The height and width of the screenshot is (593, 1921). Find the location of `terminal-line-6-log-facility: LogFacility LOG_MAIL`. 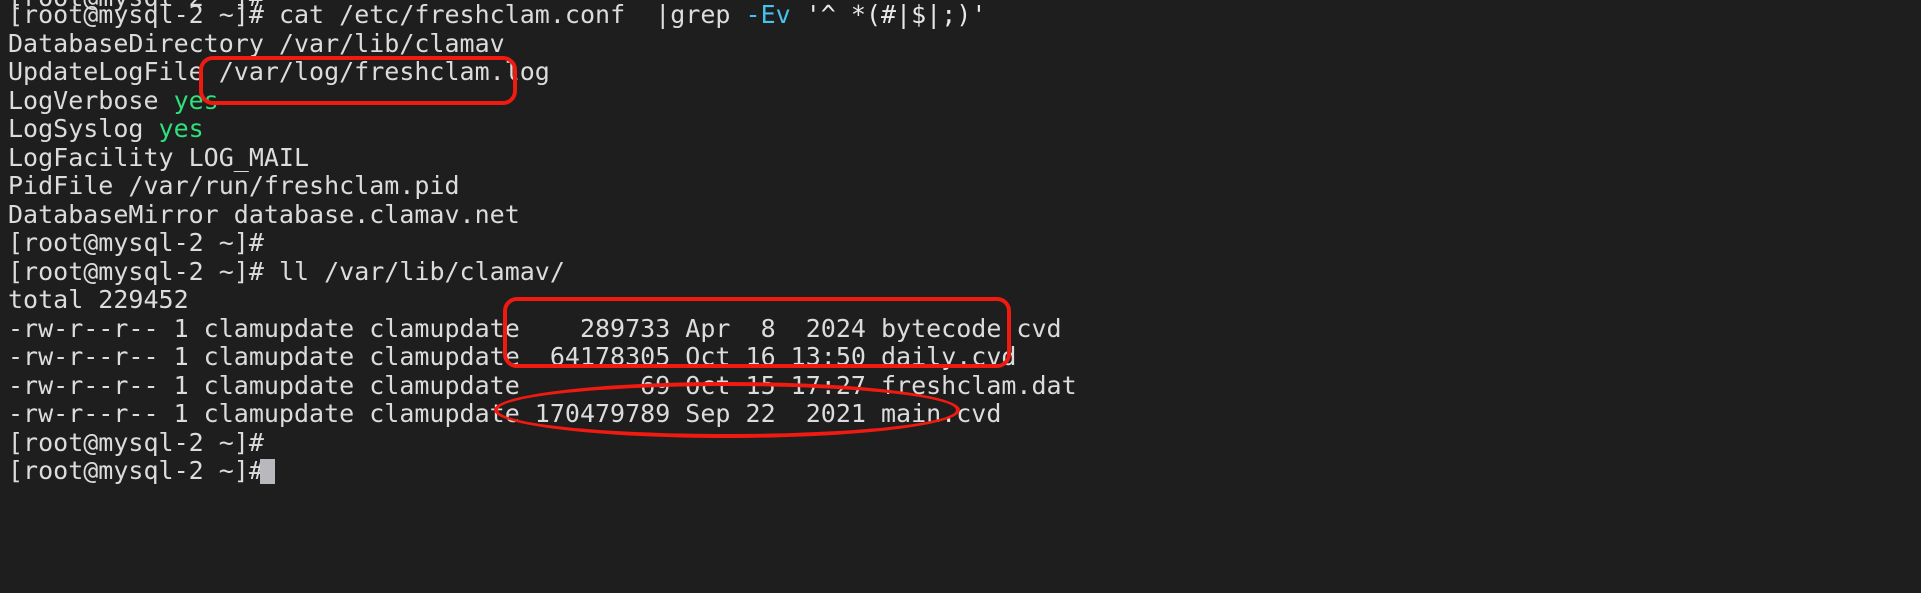

terminal-line-6-log-facility: LogFacility LOG_MAIL is located at coordinates (159, 157).